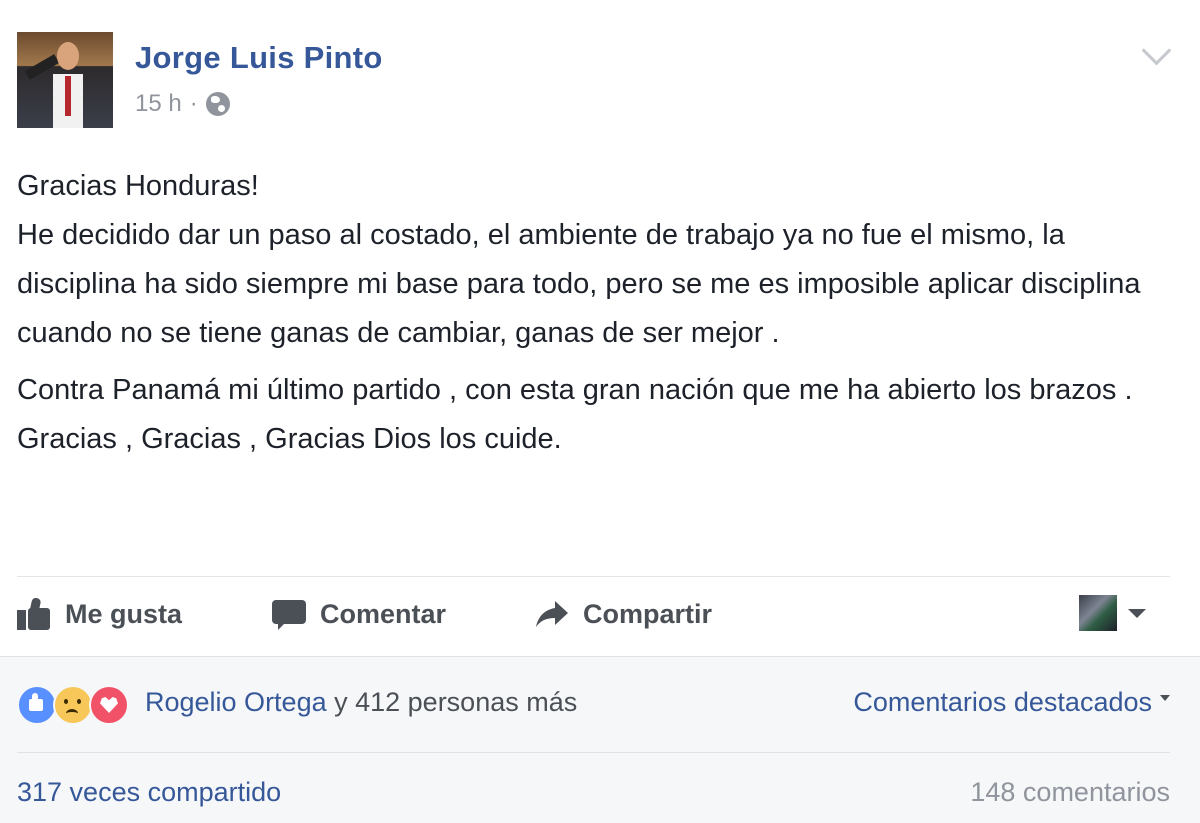 This screenshot has width=1200, height=823. I want to click on globe-icon, so click(217, 104).